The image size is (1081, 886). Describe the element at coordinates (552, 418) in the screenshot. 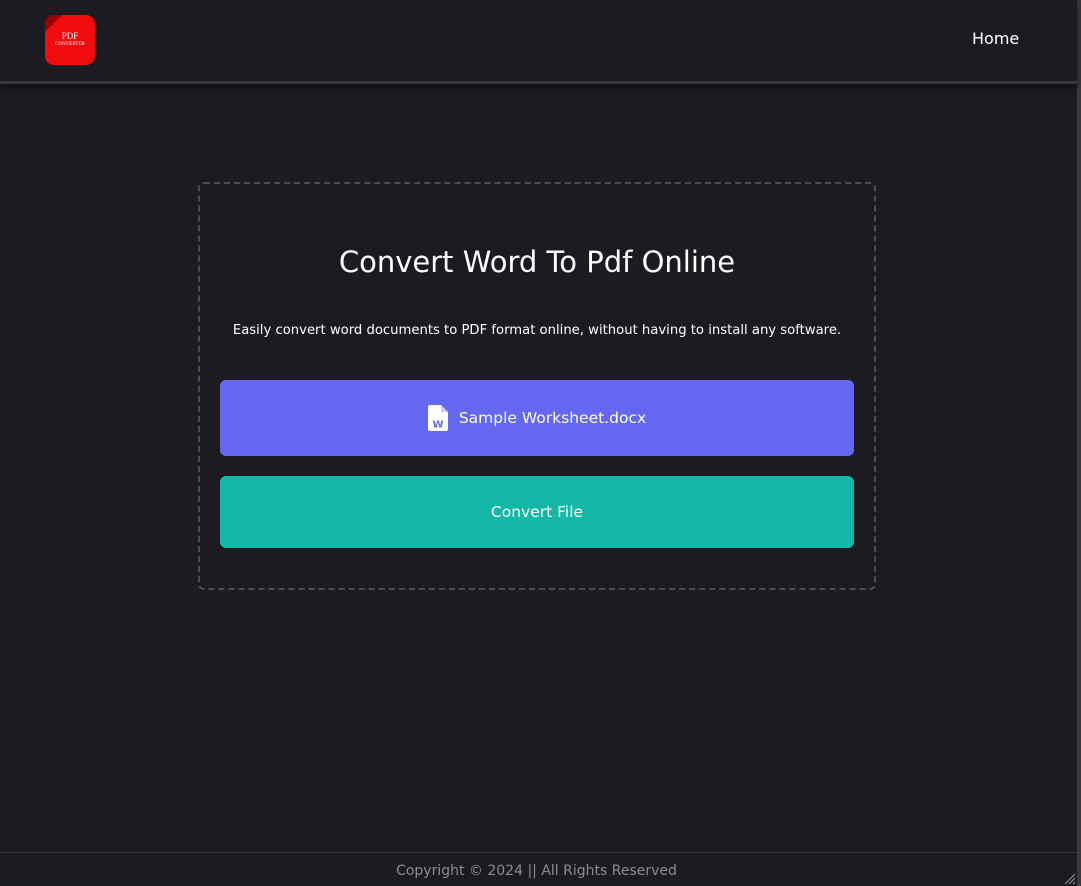

I see `selected-filename: Sample Worksheet.docx` at that location.